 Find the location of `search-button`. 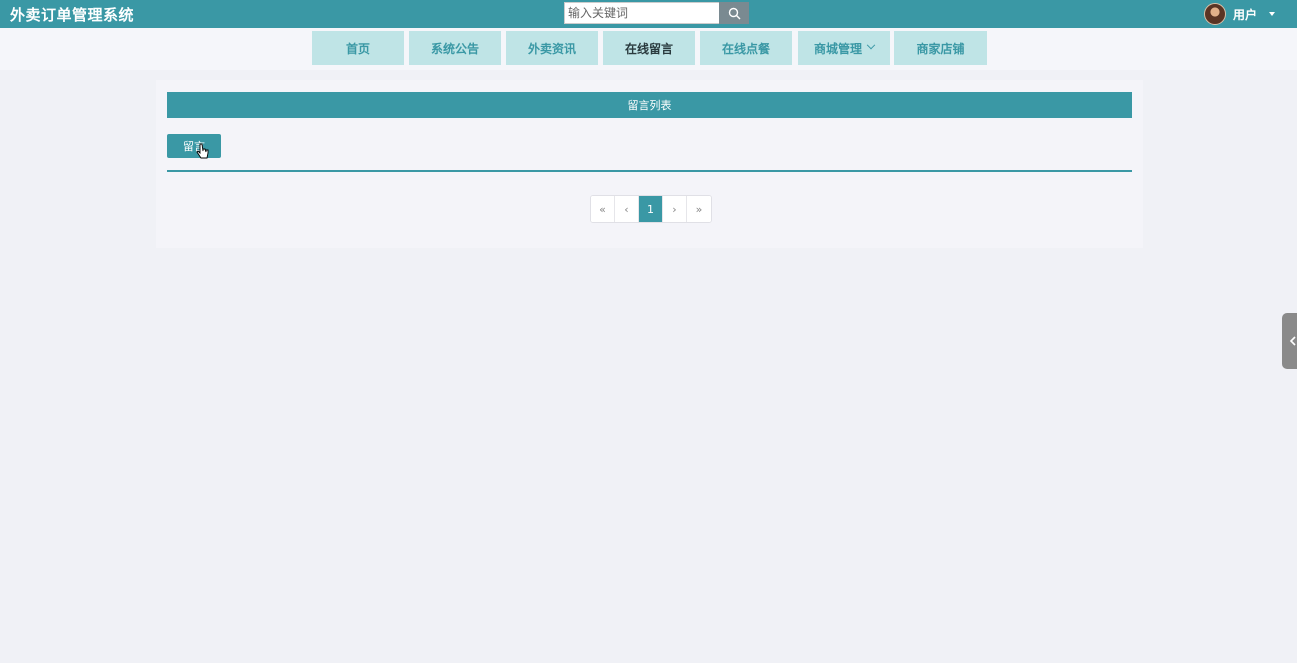

search-button is located at coordinates (734, 13).